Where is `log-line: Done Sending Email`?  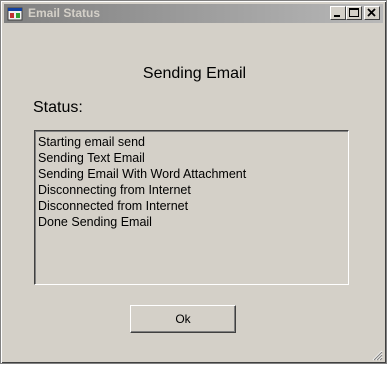 log-line: Done Sending Email is located at coordinates (95, 222).